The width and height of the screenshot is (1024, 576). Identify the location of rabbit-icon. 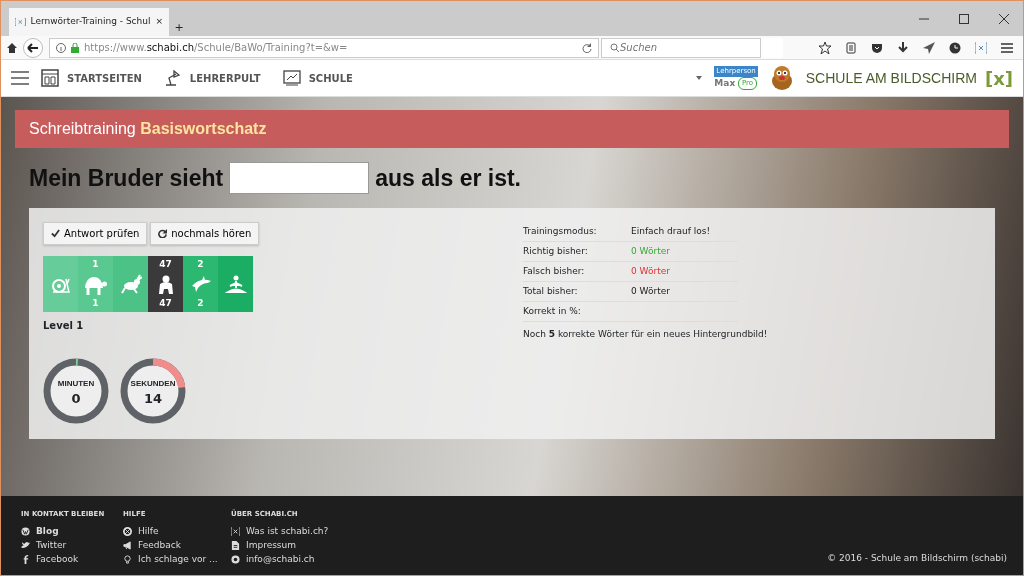
(130, 284).